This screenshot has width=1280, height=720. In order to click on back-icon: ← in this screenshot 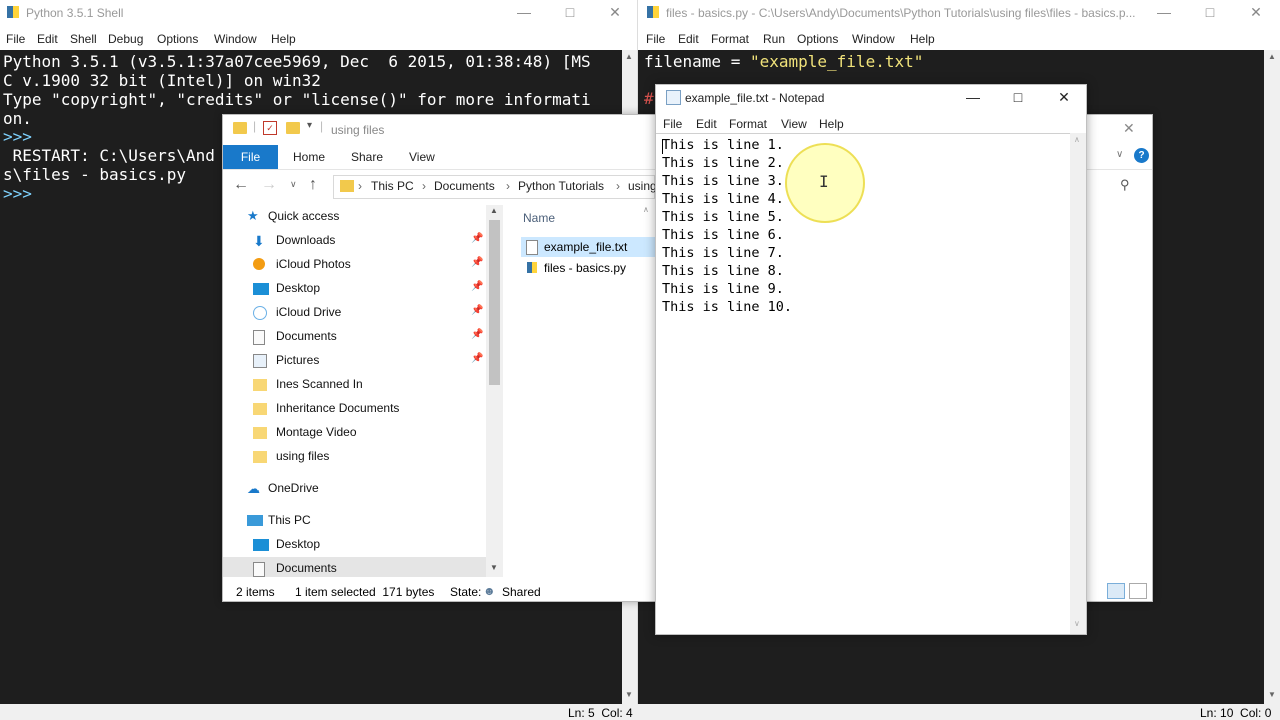, I will do `click(241, 185)`.